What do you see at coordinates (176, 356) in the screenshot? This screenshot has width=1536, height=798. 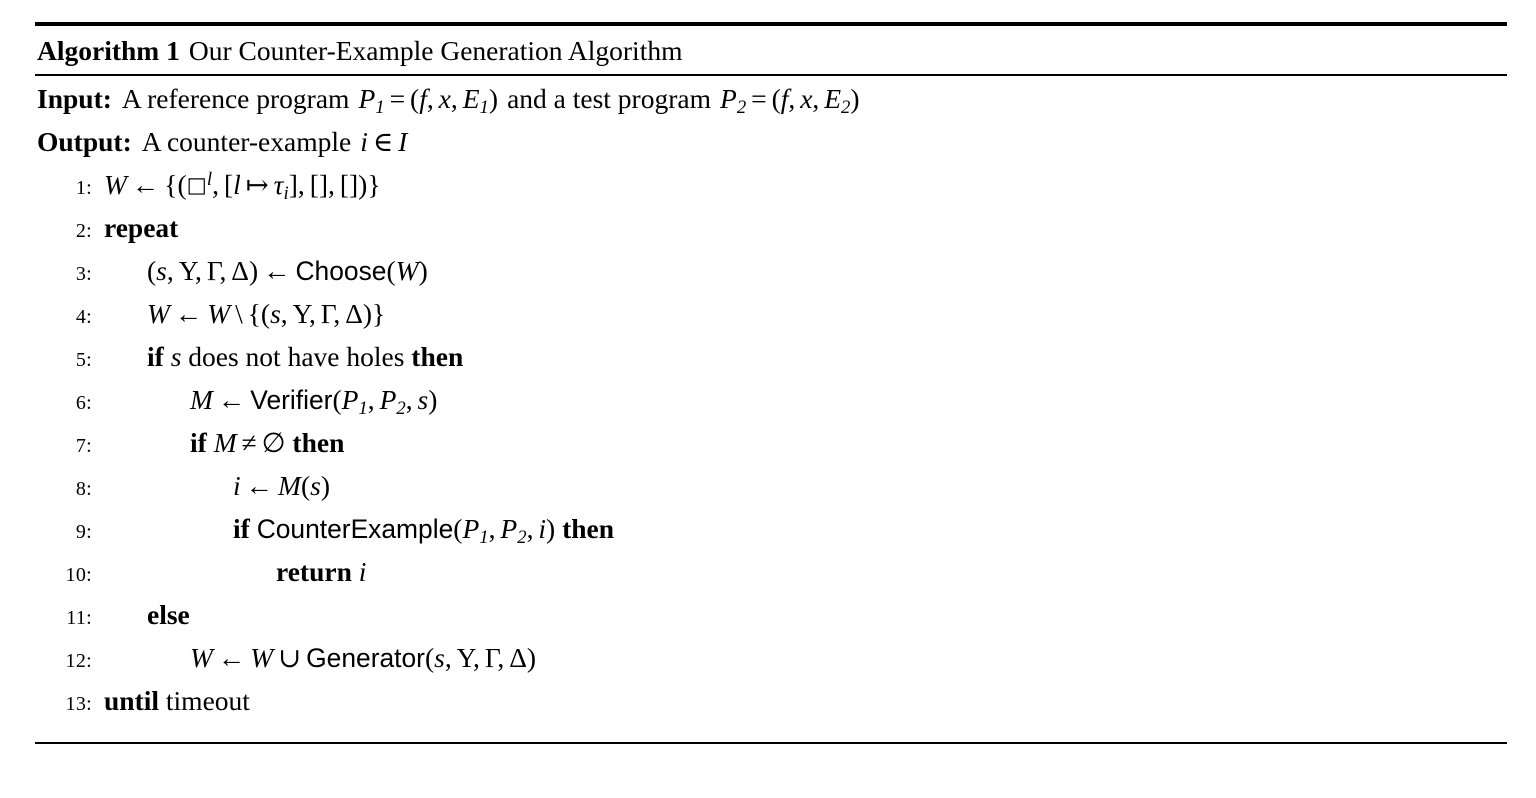 I see `l5-var-s: s` at bounding box center [176, 356].